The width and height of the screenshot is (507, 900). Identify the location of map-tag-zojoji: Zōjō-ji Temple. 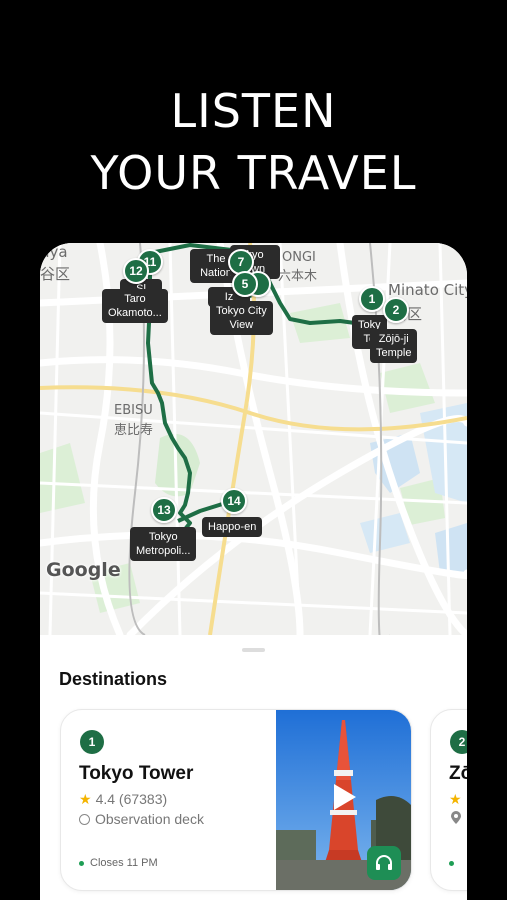
(394, 346).